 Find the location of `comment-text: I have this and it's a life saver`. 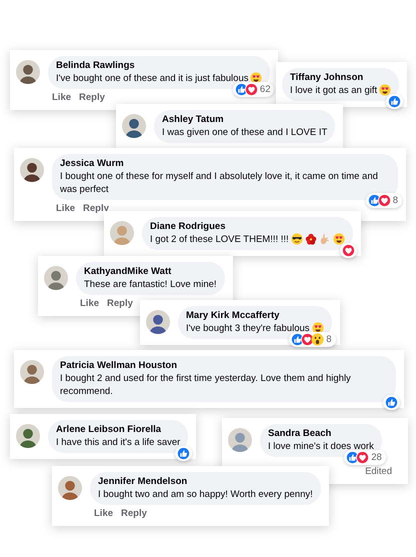

comment-text: I have this and it's a life saver is located at coordinates (118, 442).